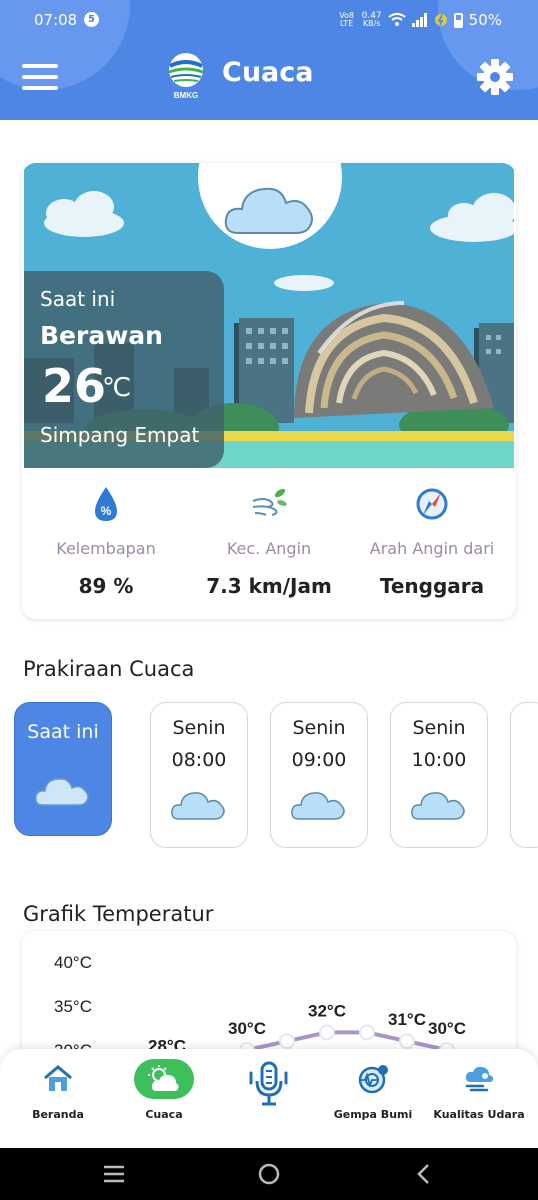 The height and width of the screenshot is (1200, 538). I want to click on nav-label: Cuaca, so click(164, 1114).